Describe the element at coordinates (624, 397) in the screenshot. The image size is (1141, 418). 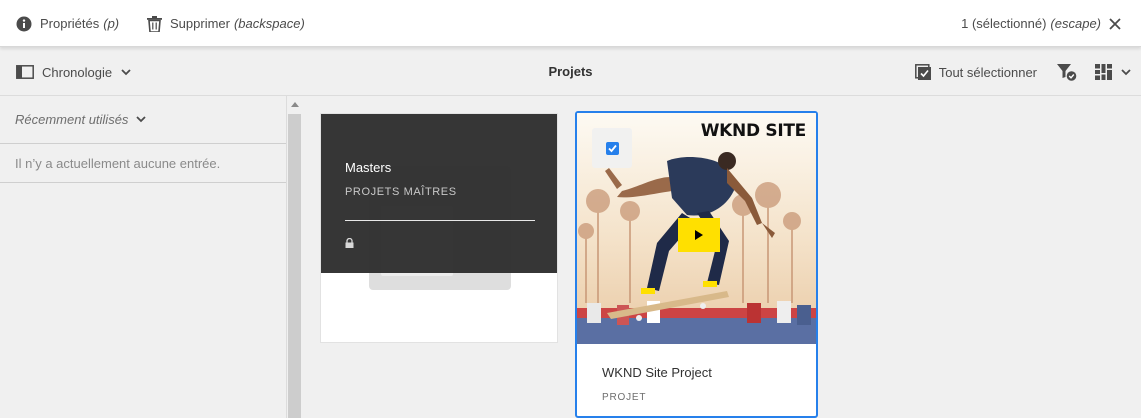
I see `card-subtitle: PROJET` at that location.